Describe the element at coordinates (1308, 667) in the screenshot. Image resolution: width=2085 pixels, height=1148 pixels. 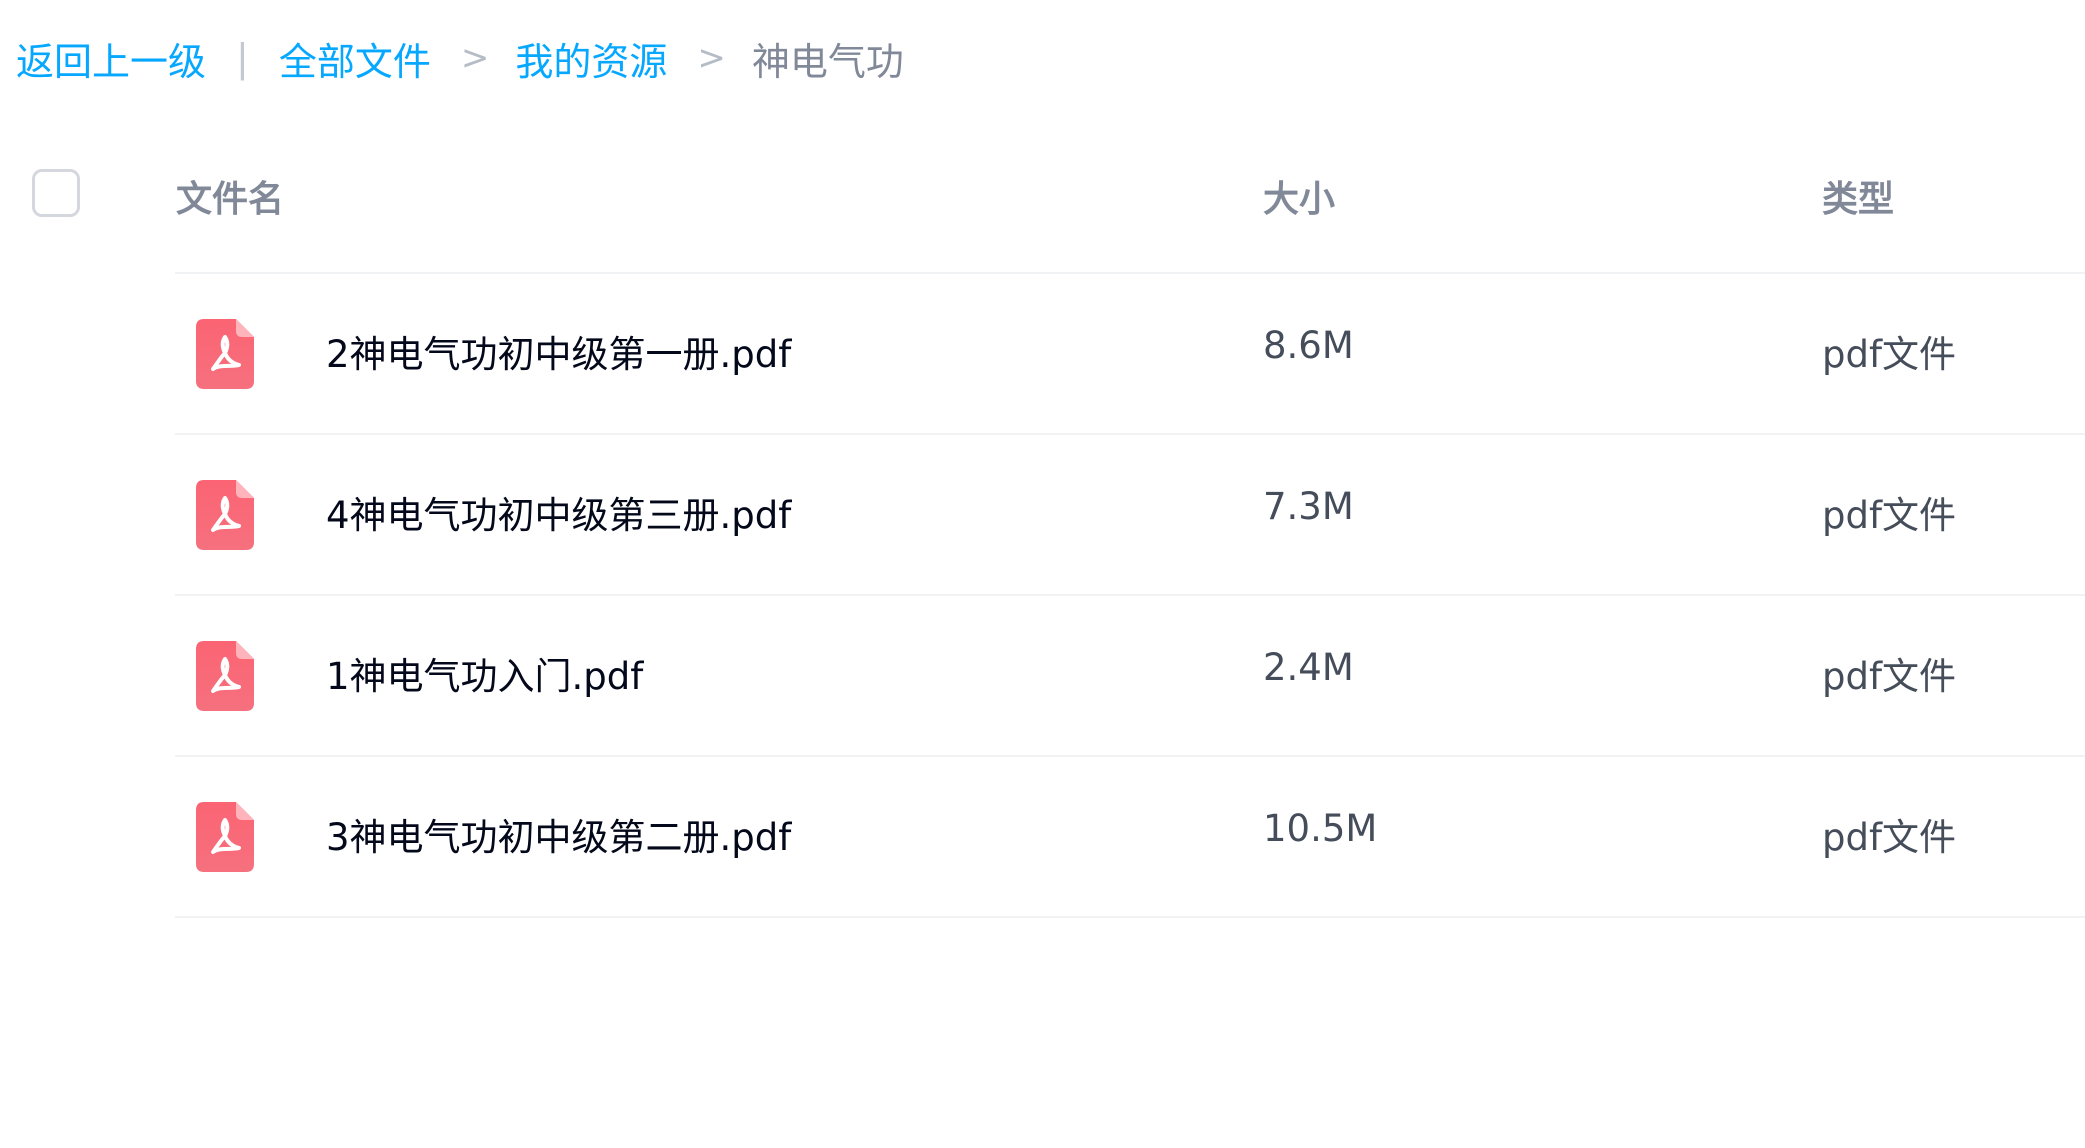
I see `file-size: 2.4M` at that location.